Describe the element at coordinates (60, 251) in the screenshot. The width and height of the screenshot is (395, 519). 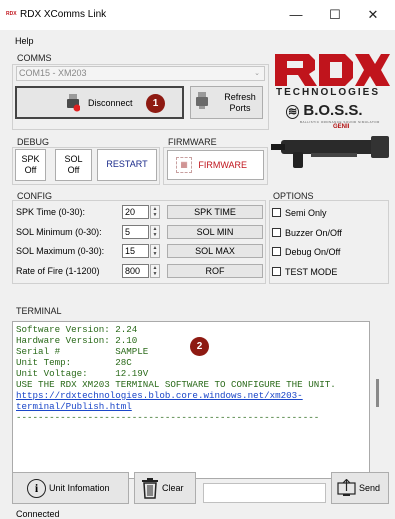
I see `sol-max-label: SOL Maximum (0-30):` at that location.